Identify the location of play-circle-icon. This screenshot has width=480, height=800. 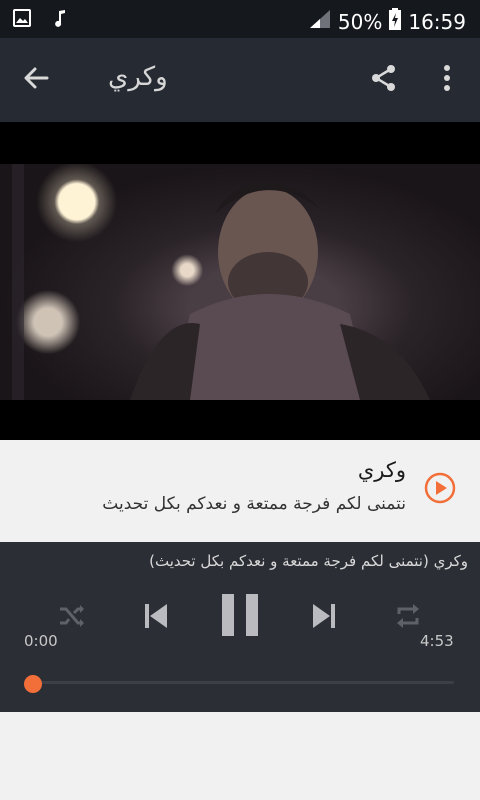
(440, 490).